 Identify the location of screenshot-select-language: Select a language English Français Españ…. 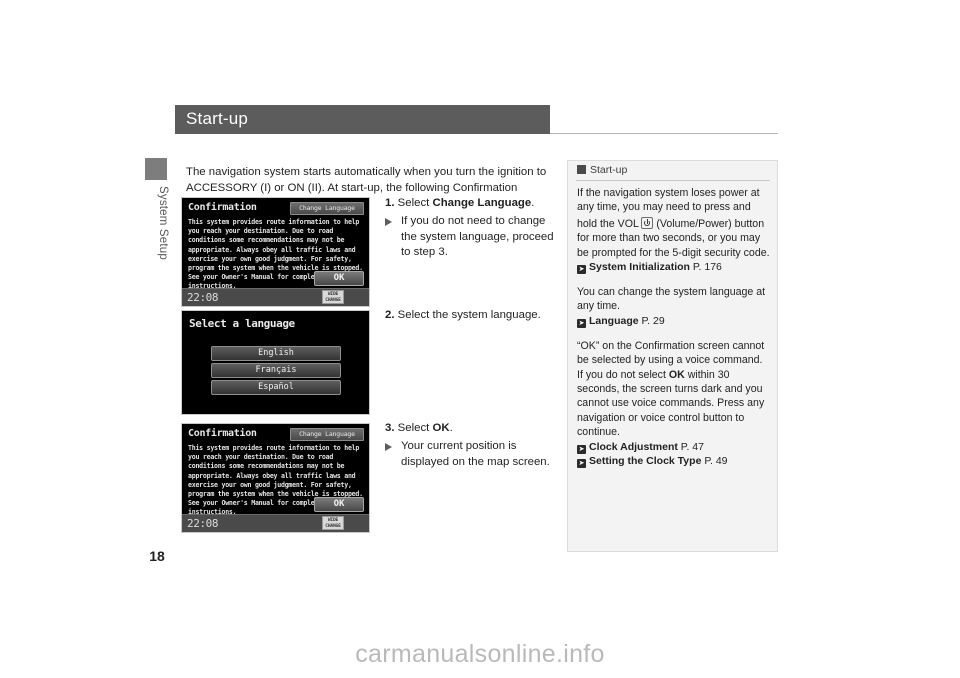
(275, 362).